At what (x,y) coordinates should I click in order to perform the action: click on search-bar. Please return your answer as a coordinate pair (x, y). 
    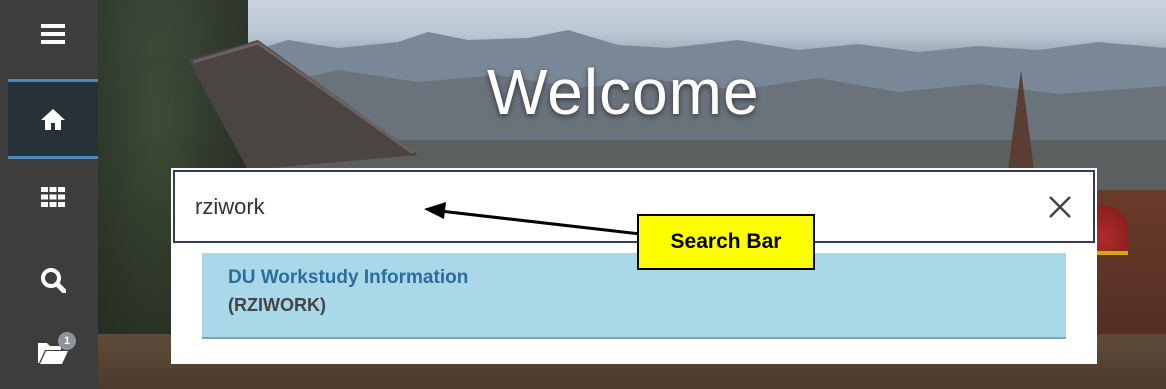
    Looking at the image, I should click on (634, 206).